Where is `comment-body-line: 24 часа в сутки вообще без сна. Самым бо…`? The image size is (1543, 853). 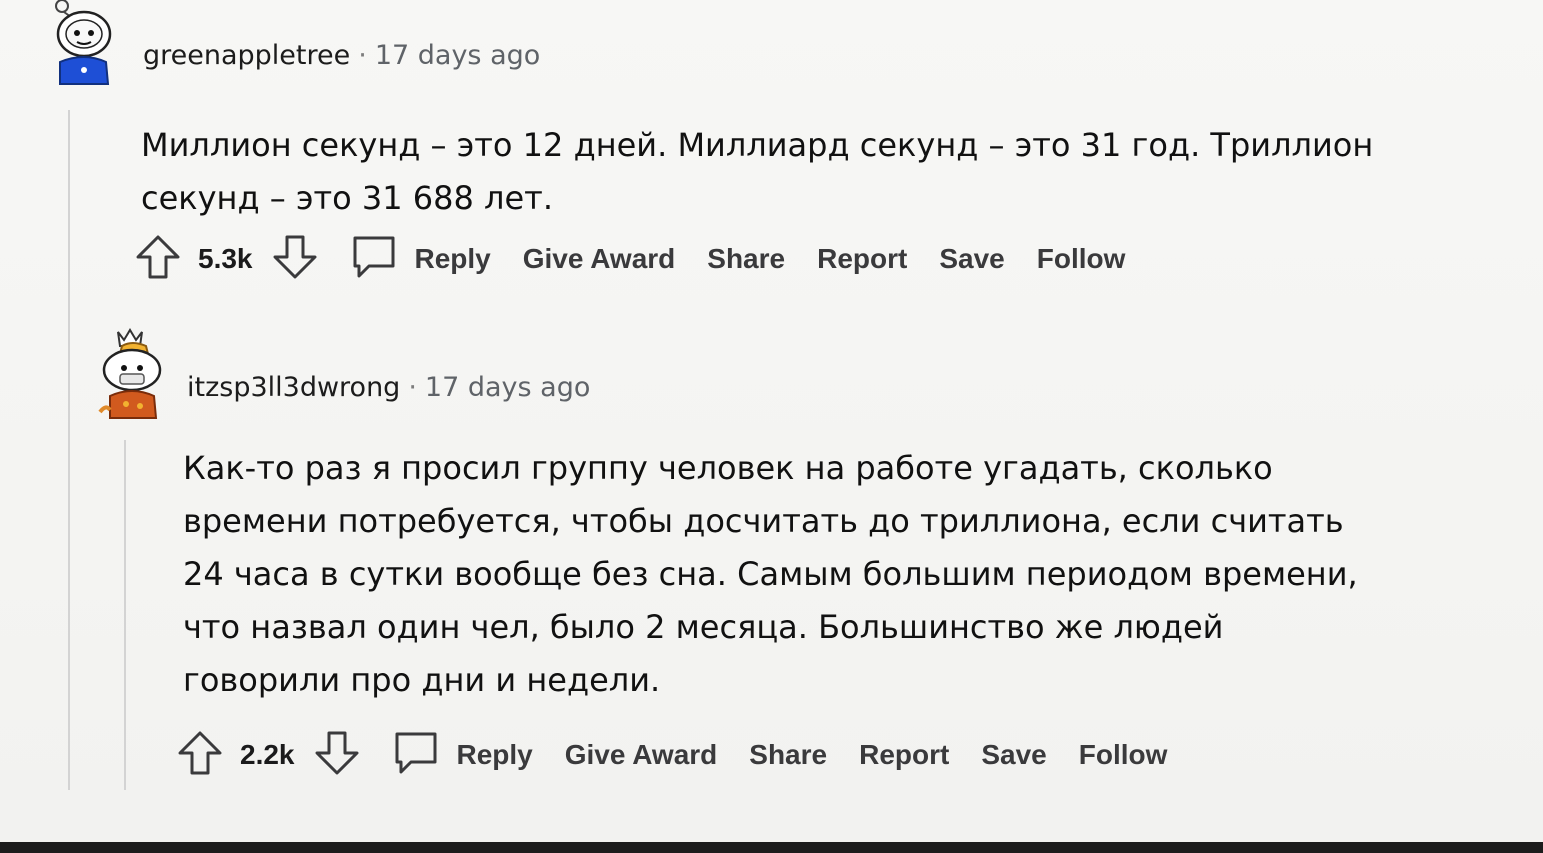 comment-body-line: 24 часа в сутки вообще без сна. Самым бо… is located at coordinates (770, 574).